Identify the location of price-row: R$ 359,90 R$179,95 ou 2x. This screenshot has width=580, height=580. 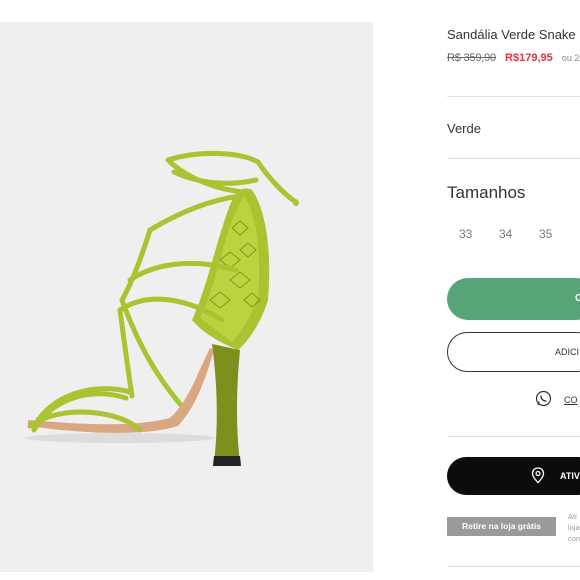
(513, 58).